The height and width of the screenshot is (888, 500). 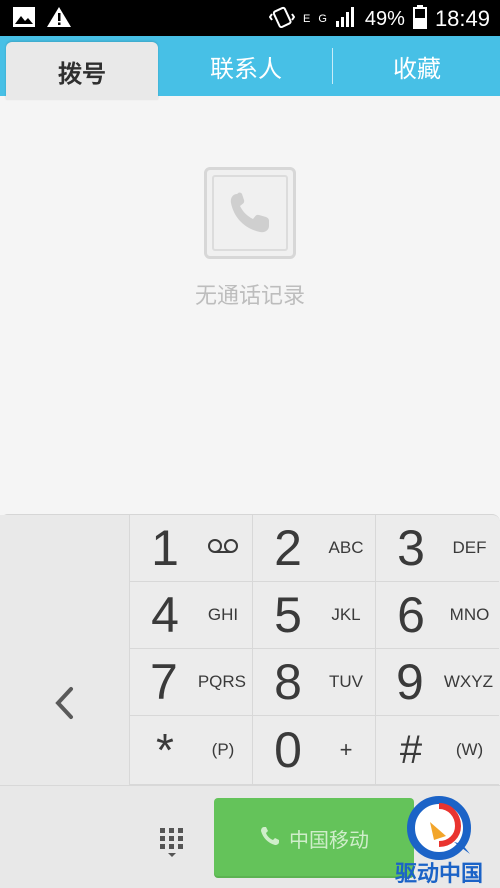 I want to click on key-8: 8 TUV, so click(x=314, y=682).